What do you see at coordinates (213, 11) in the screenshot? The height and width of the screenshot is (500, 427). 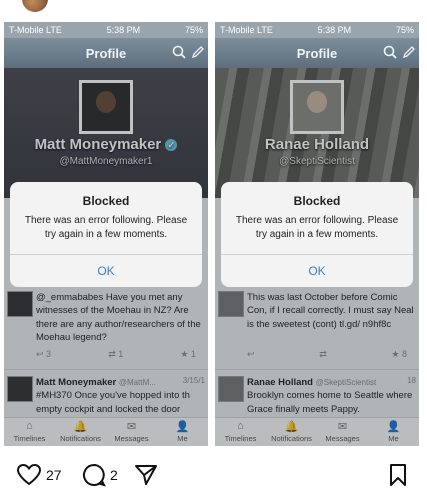 I see `post-header-strip` at bounding box center [213, 11].